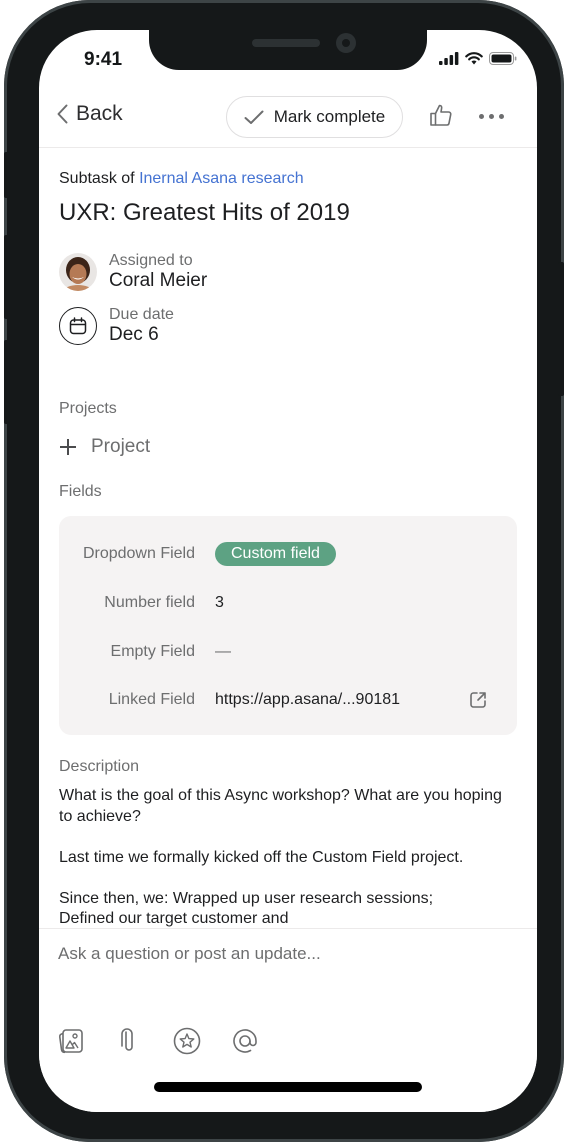  Describe the element at coordinates (221, 178) in the screenshot. I see `parent-task-link: Inernal Asana research` at that location.